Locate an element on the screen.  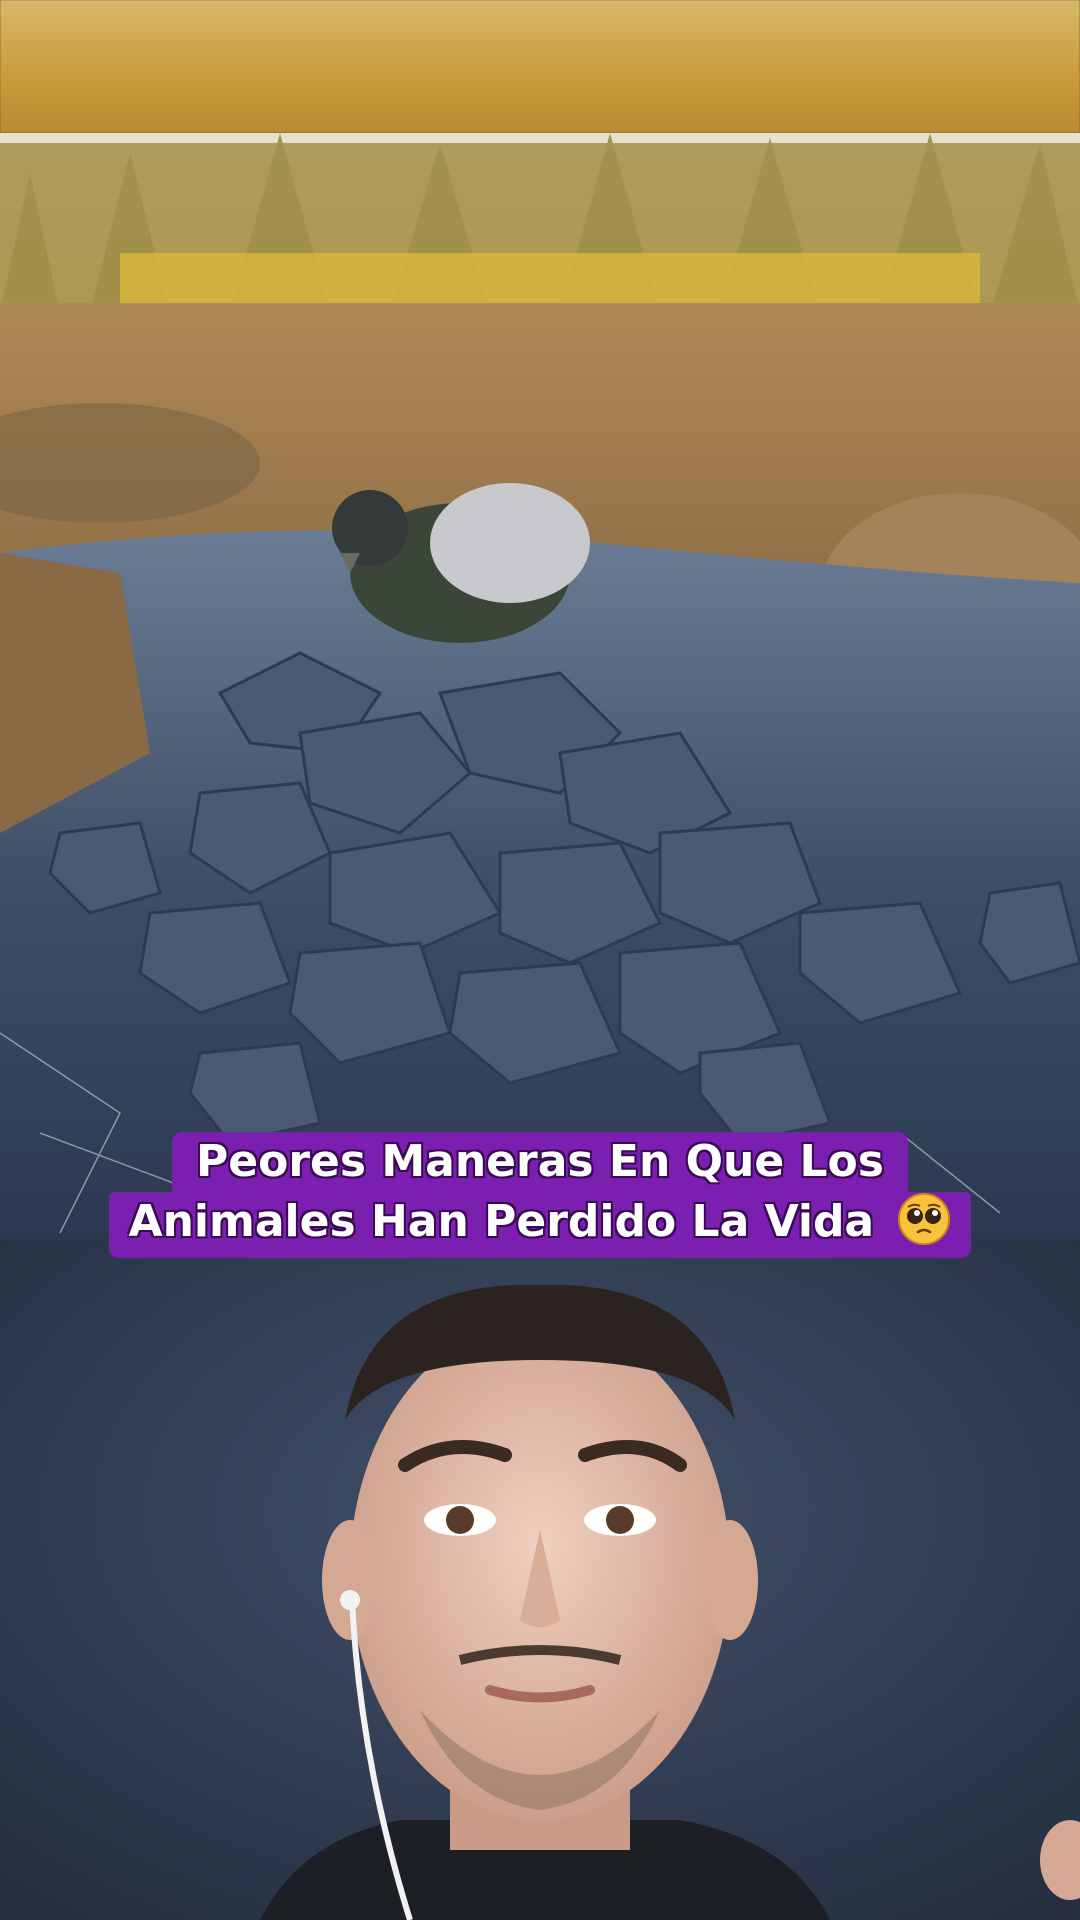
caption-line-1: Peores Maneras En Que Los is located at coordinates (540, 1162).